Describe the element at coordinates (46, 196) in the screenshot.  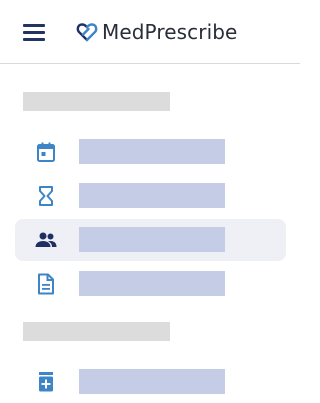
I see `hourglass-icon` at that location.